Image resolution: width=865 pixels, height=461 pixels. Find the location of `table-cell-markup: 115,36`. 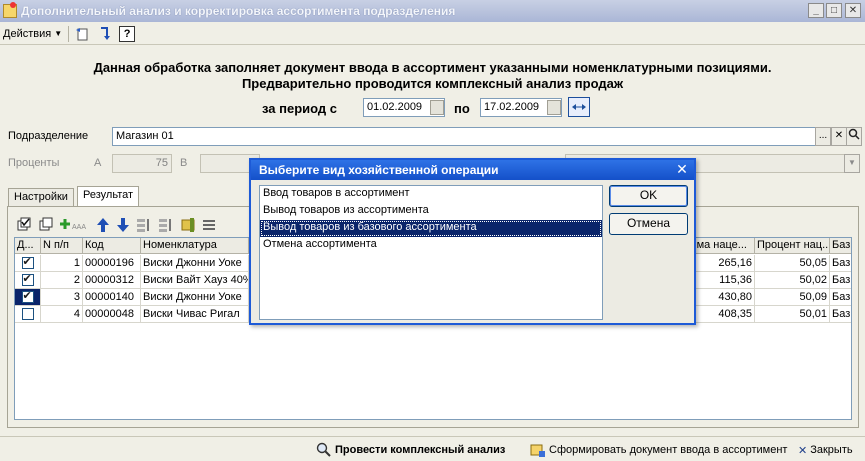

table-cell-markup: 115,36 is located at coordinates (721, 280).